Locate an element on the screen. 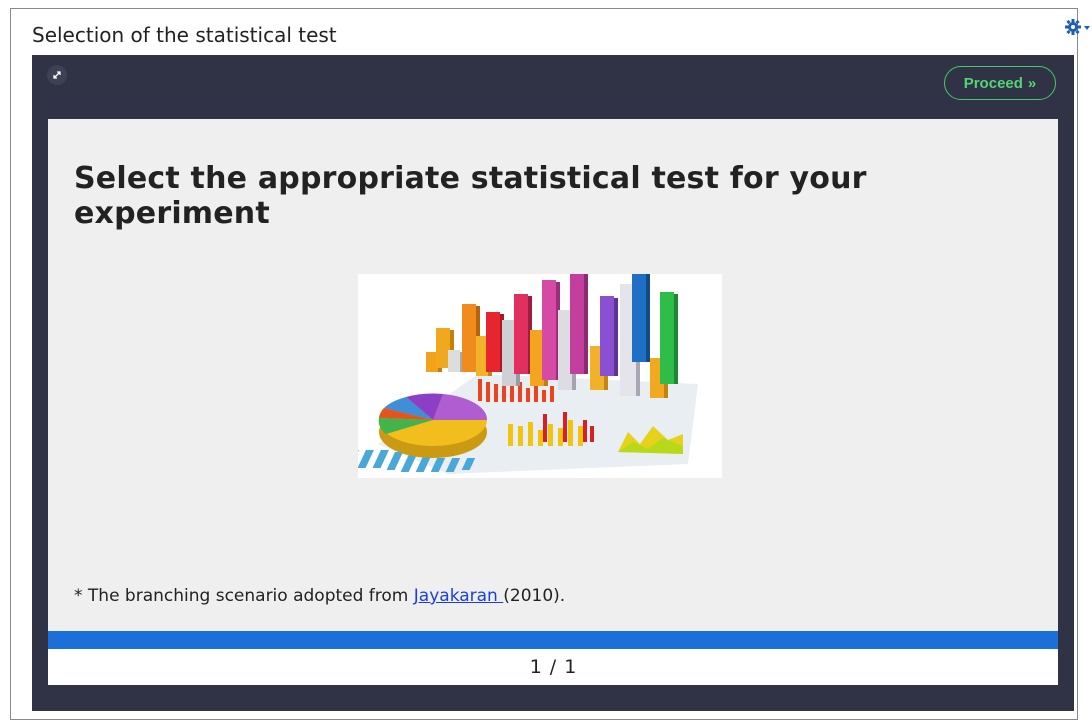  proceed-button: Proceed » is located at coordinates (1000, 83).